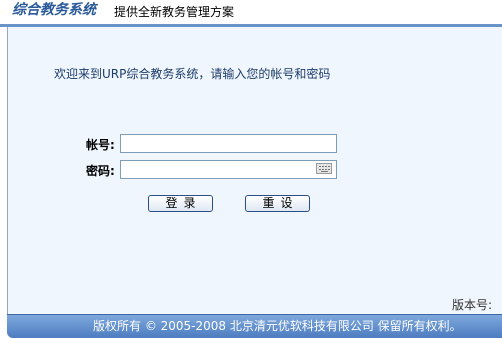  Describe the element at coordinates (228, 169) in the screenshot. I see `password-input` at that location.